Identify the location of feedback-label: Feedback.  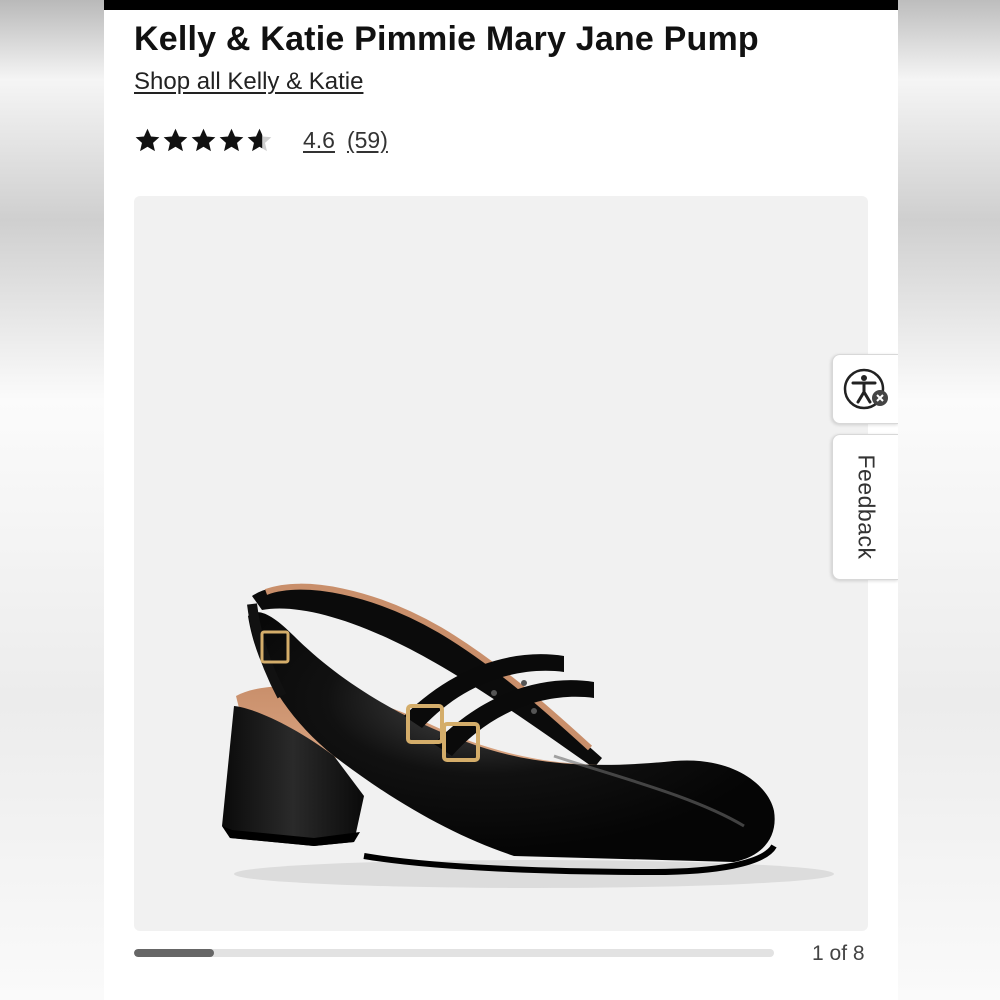
(866, 507).